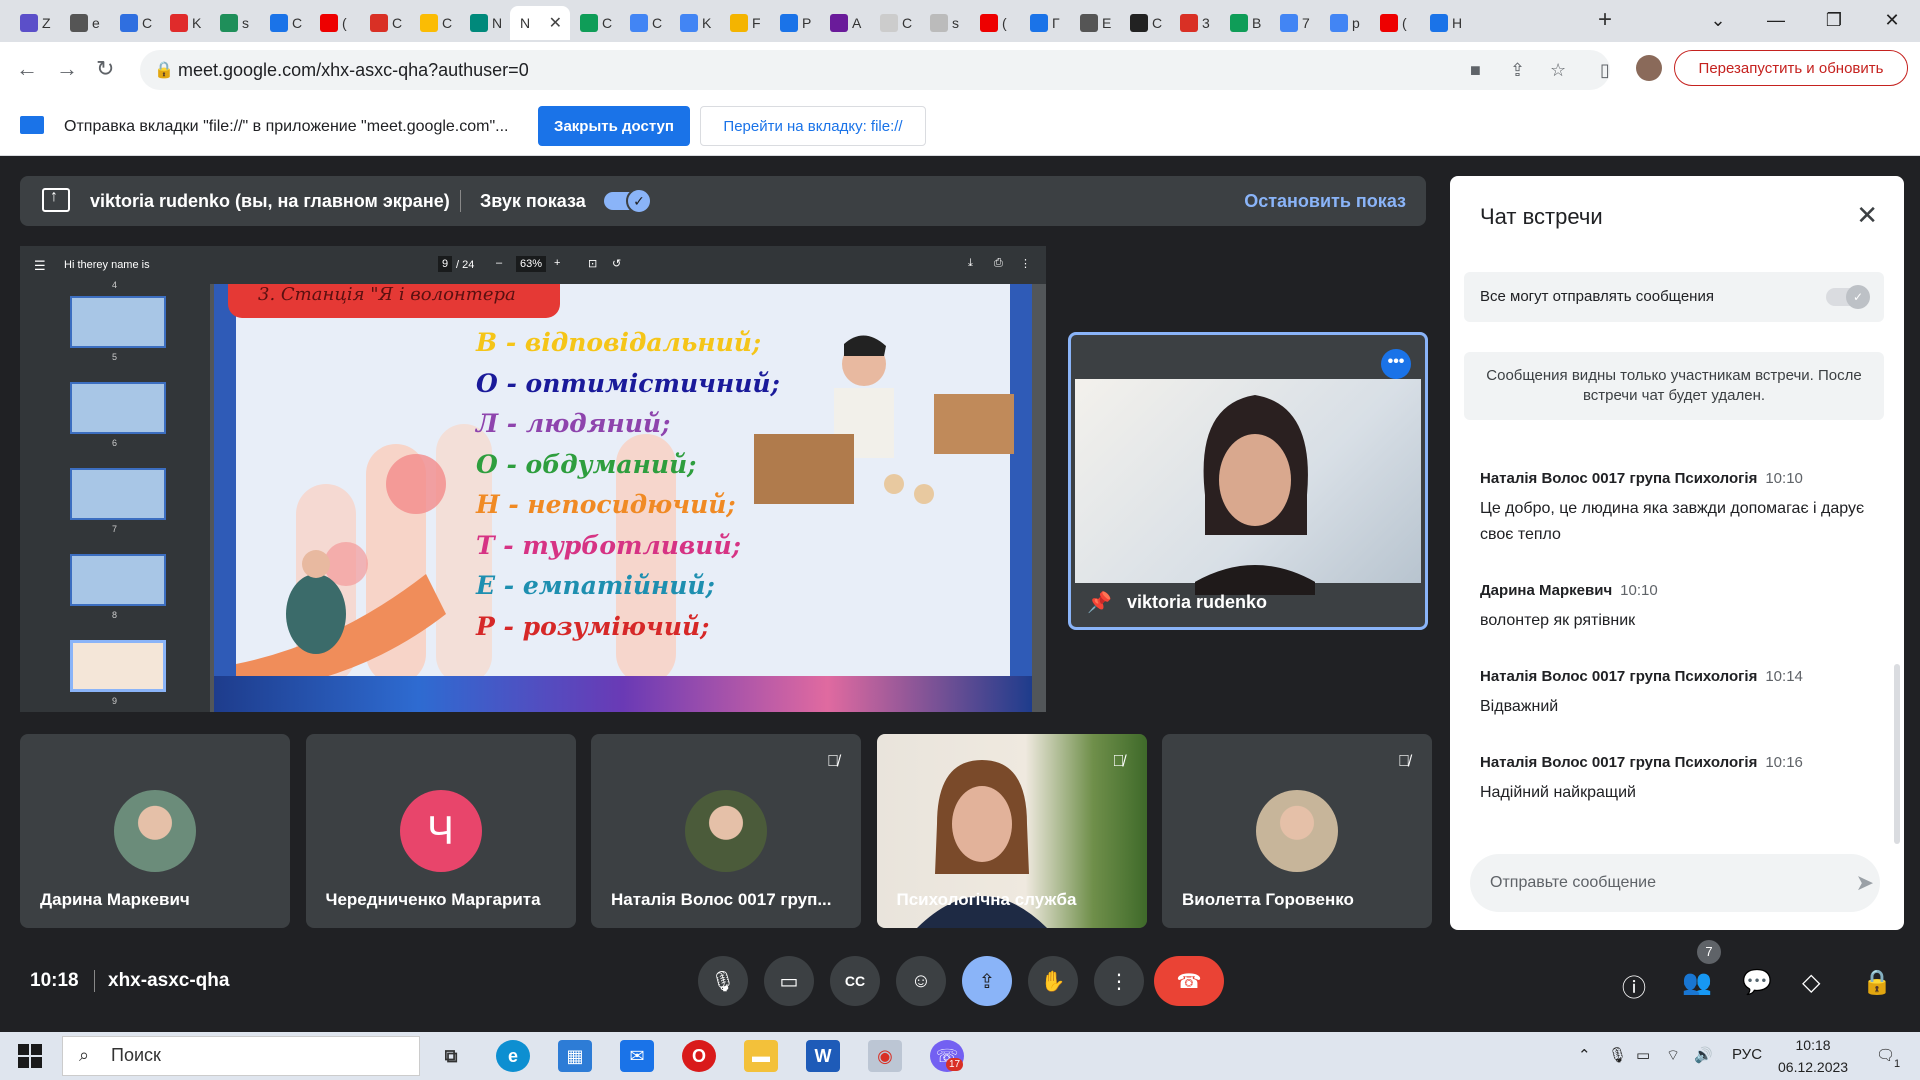 The width and height of the screenshot is (1920, 1080). I want to click on wifi-icon: ⌔, so click(1673, 1055).